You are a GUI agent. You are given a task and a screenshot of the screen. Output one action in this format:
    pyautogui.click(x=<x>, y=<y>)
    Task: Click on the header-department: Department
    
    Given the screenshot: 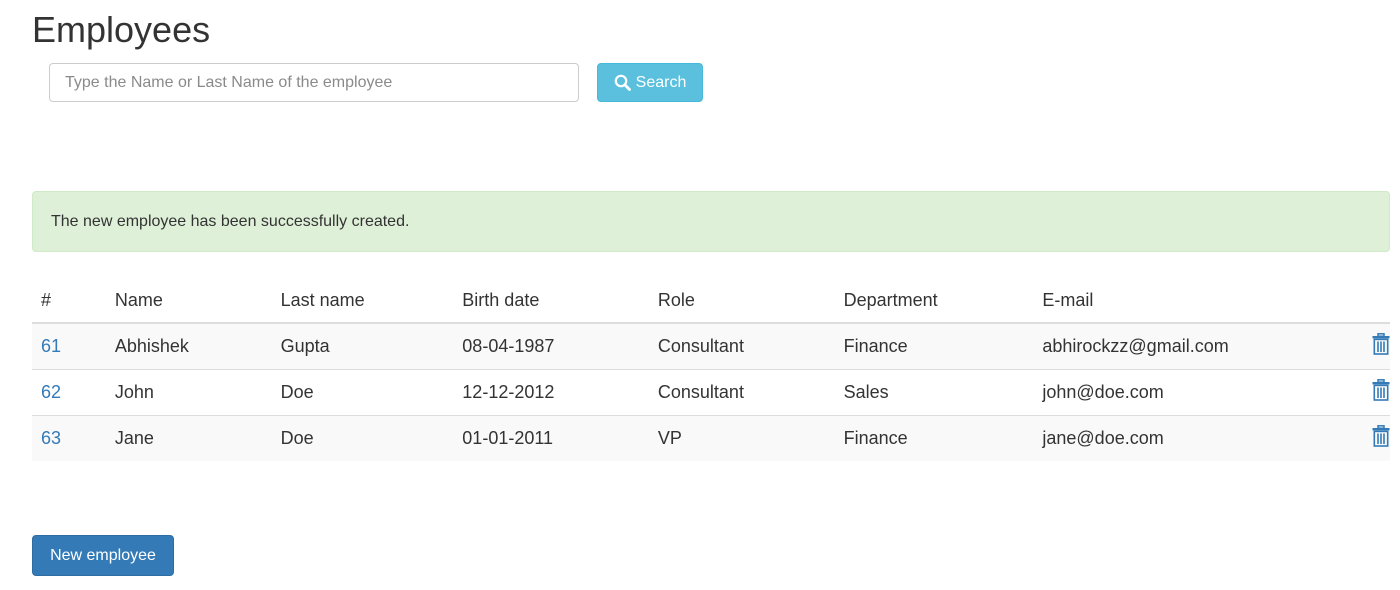 What is the action you would take?
    pyautogui.click(x=934, y=301)
    